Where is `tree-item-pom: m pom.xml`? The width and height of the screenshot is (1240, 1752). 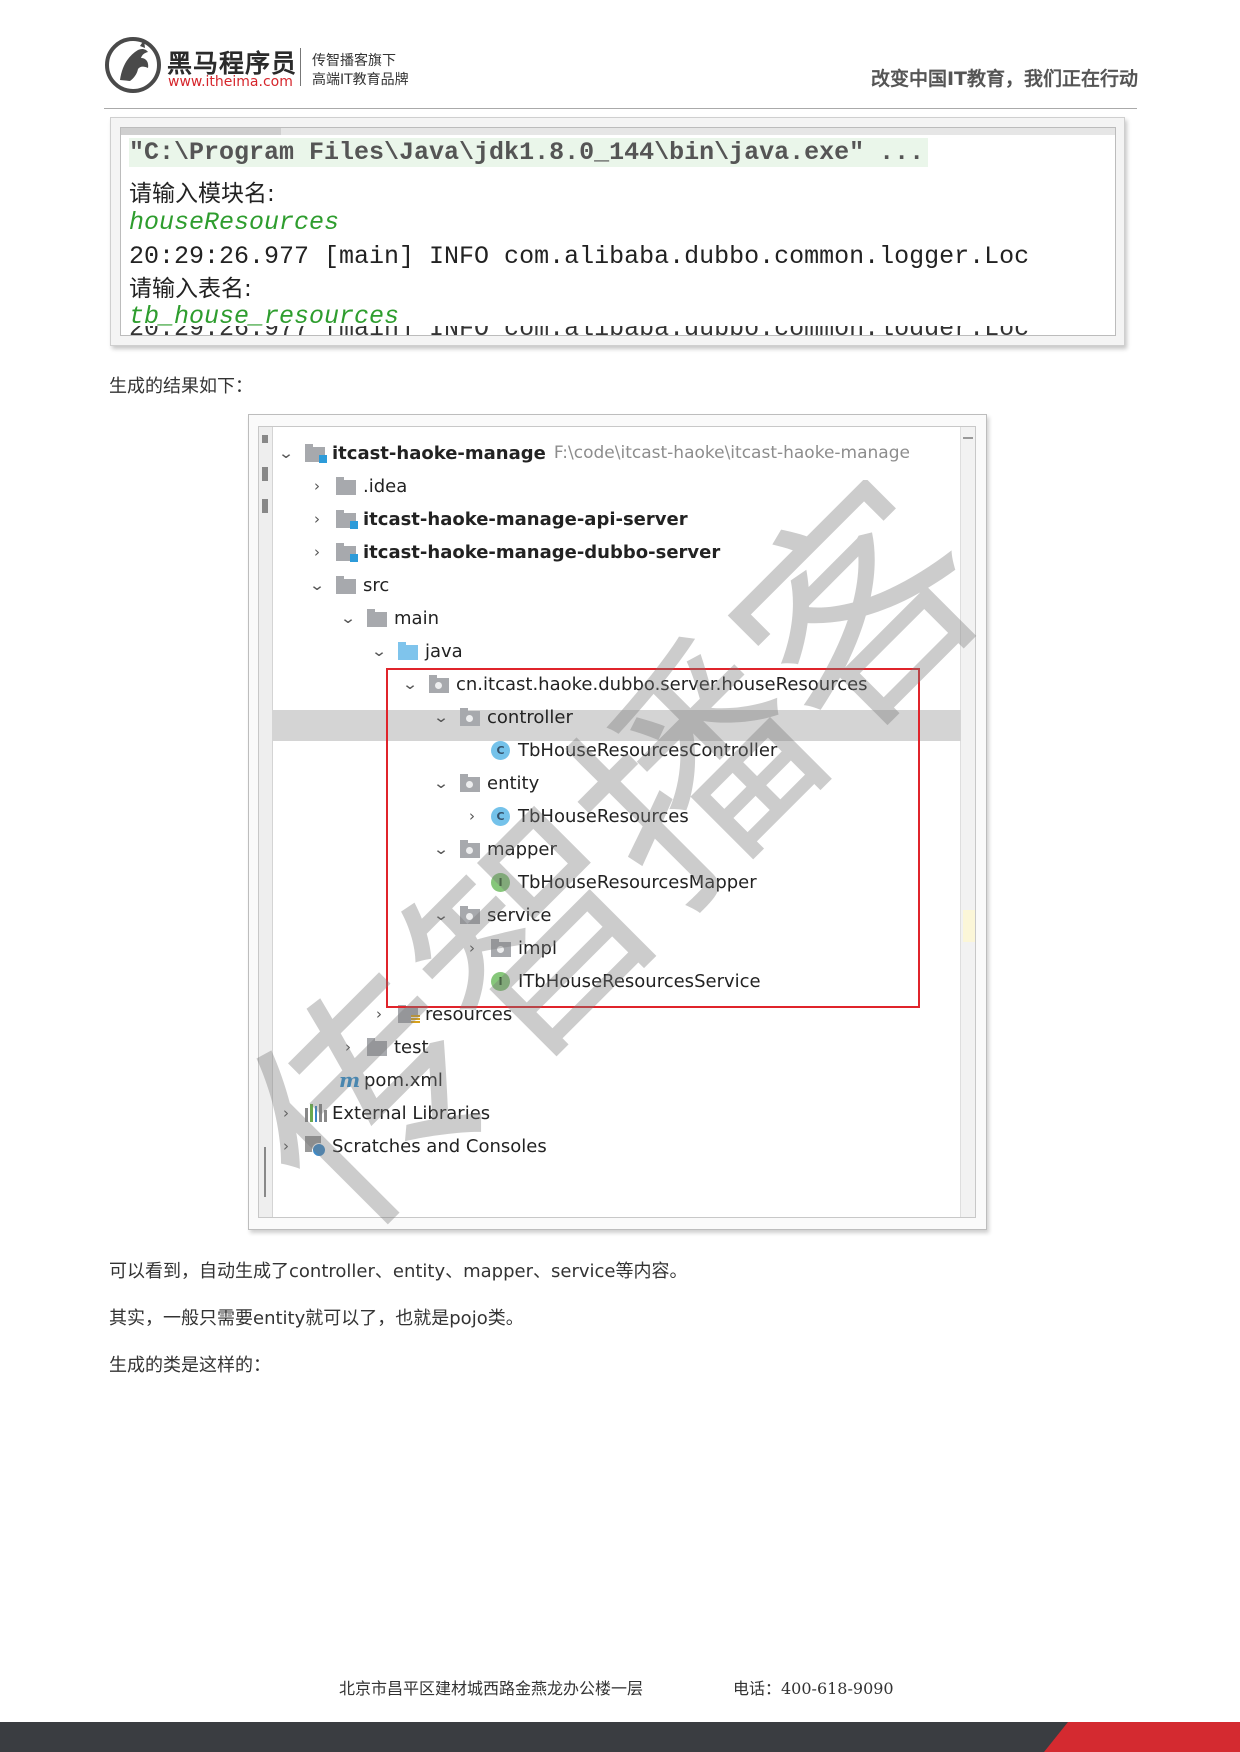 tree-item-pom: m pom.xml is located at coordinates (391, 1080).